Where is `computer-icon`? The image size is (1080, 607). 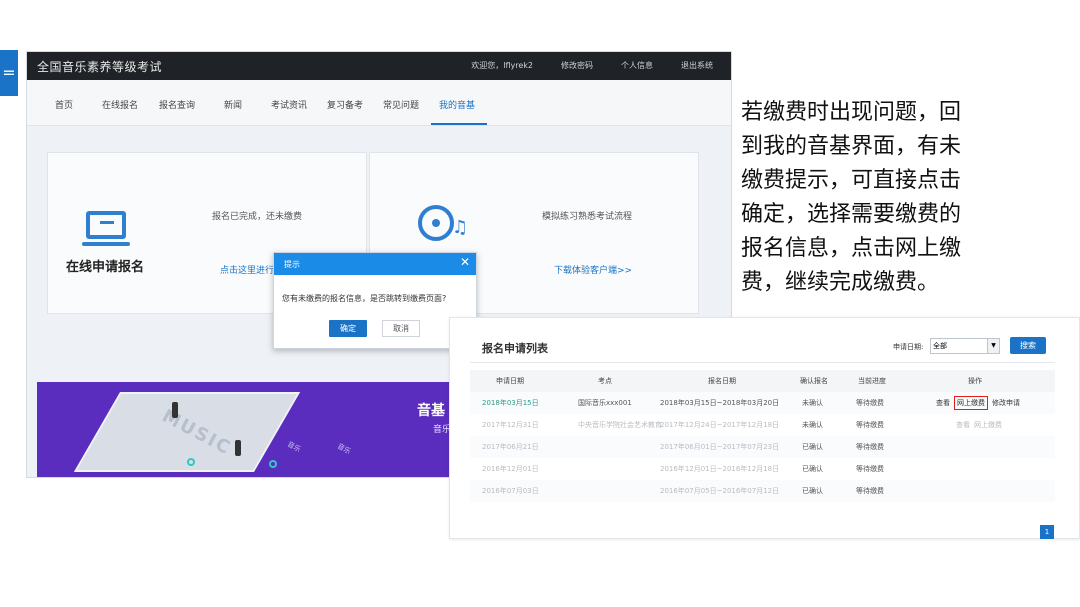
computer-icon is located at coordinates (106, 228).